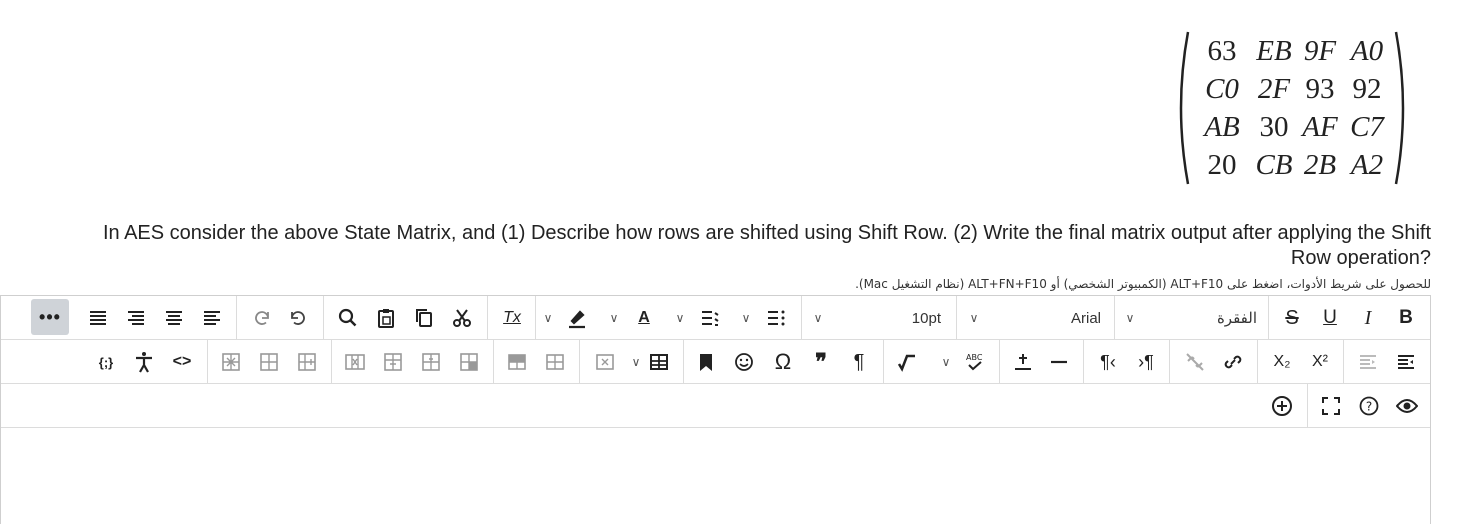 Image resolution: width=1464 pixels, height=524 pixels. What do you see at coordinates (348, 318) in the screenshot?
I see `search-icon` at bounding box center [348, 318].